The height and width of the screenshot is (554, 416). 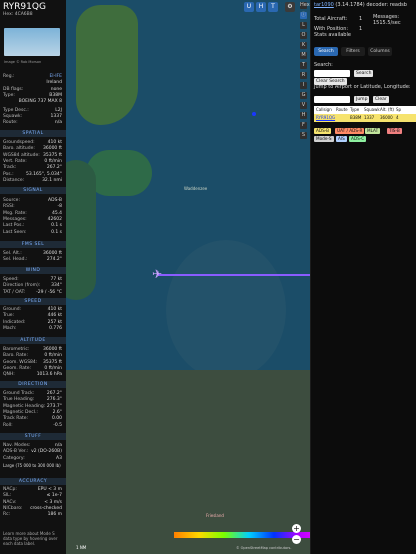 I want to click on altitude-row: Geom. WGS84: 35375 ft, so click(x=32, y=363).